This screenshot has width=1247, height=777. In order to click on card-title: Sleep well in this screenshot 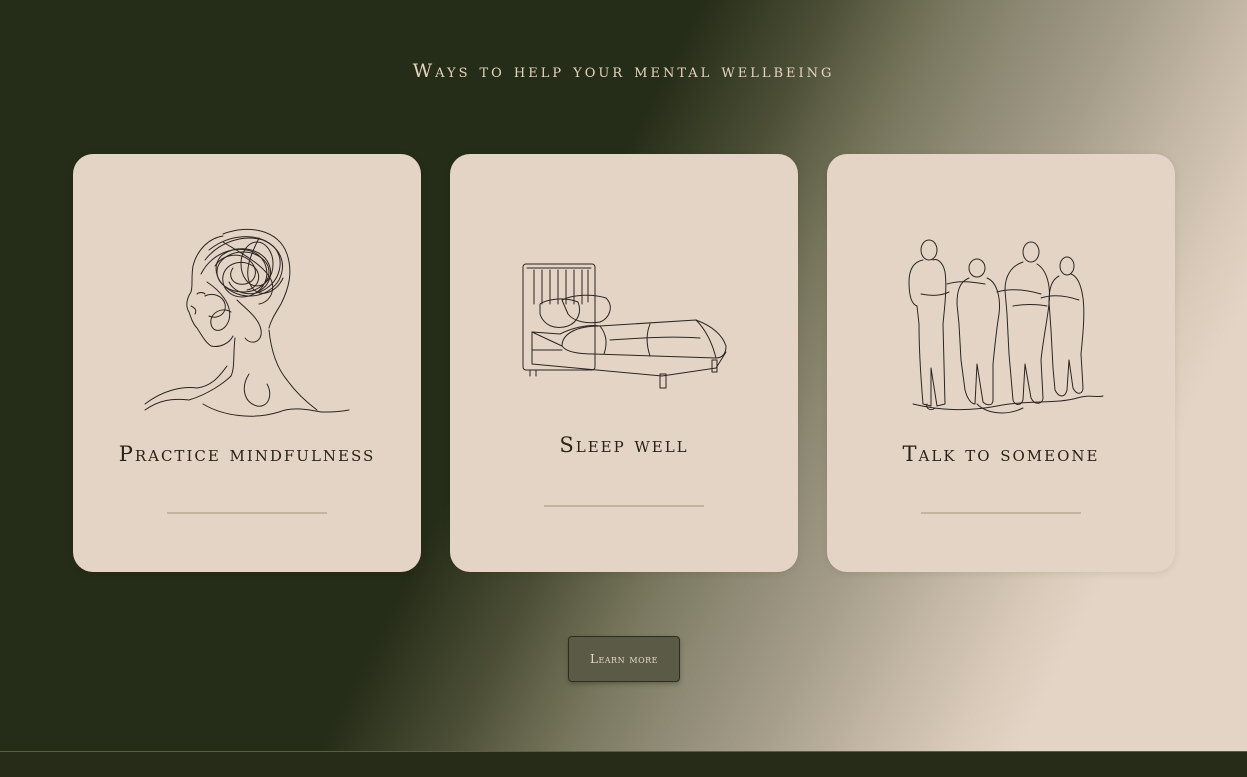, I will do `click(624, 445)`.